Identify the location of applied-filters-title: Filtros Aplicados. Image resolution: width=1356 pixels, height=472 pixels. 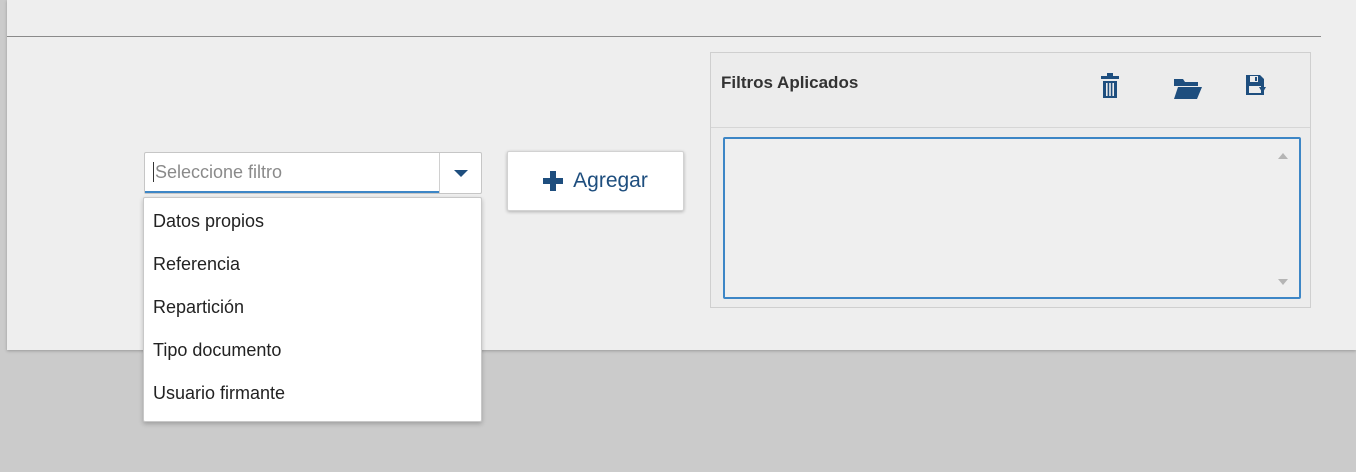
(790, 82).